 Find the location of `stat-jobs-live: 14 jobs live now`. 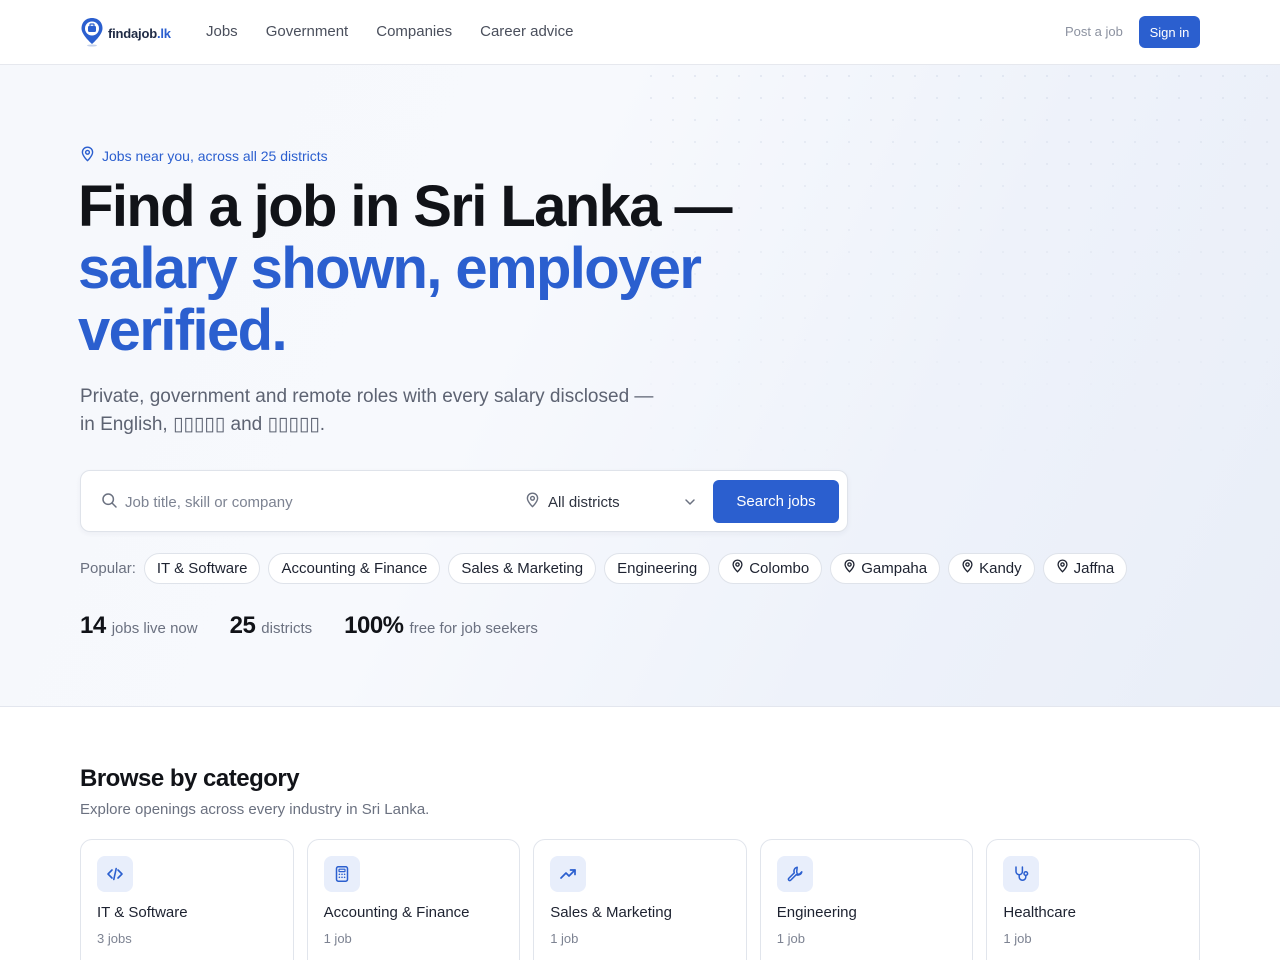

stat-jobs-live: 14 jobs live now is located at coordinates (139, 626).